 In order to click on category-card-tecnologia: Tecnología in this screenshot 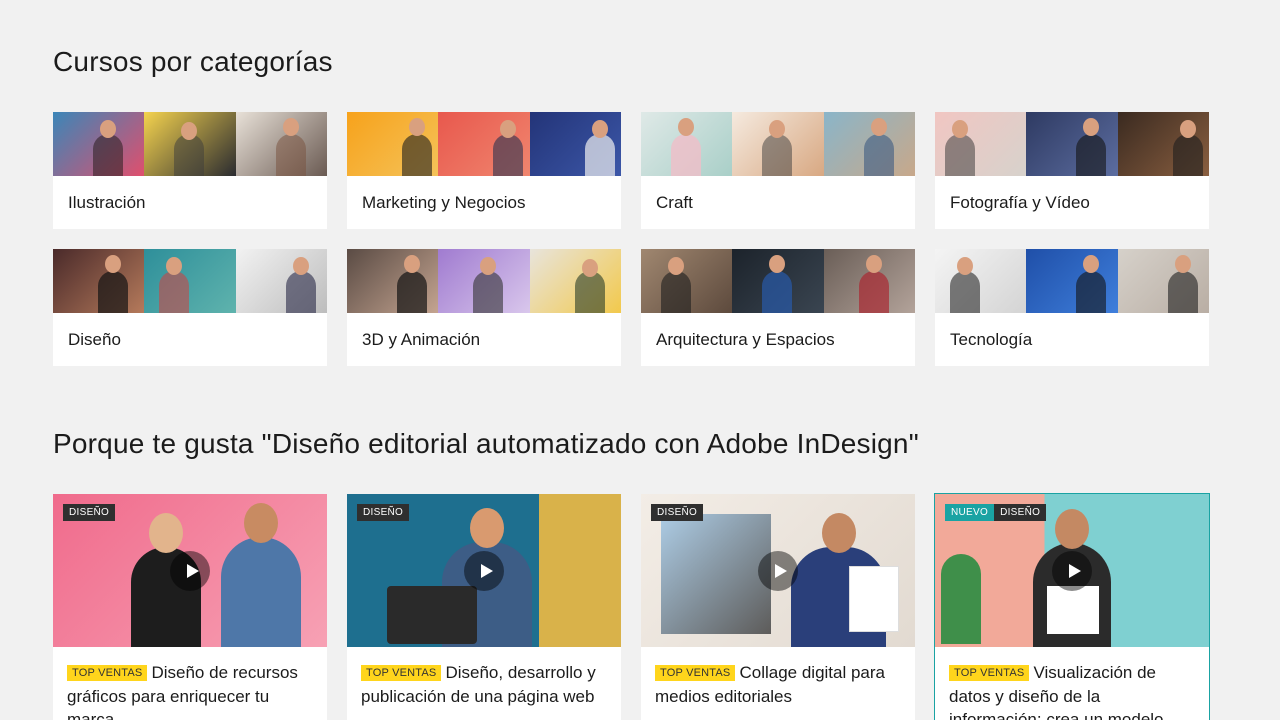, I will do `click(1072, 307)`.